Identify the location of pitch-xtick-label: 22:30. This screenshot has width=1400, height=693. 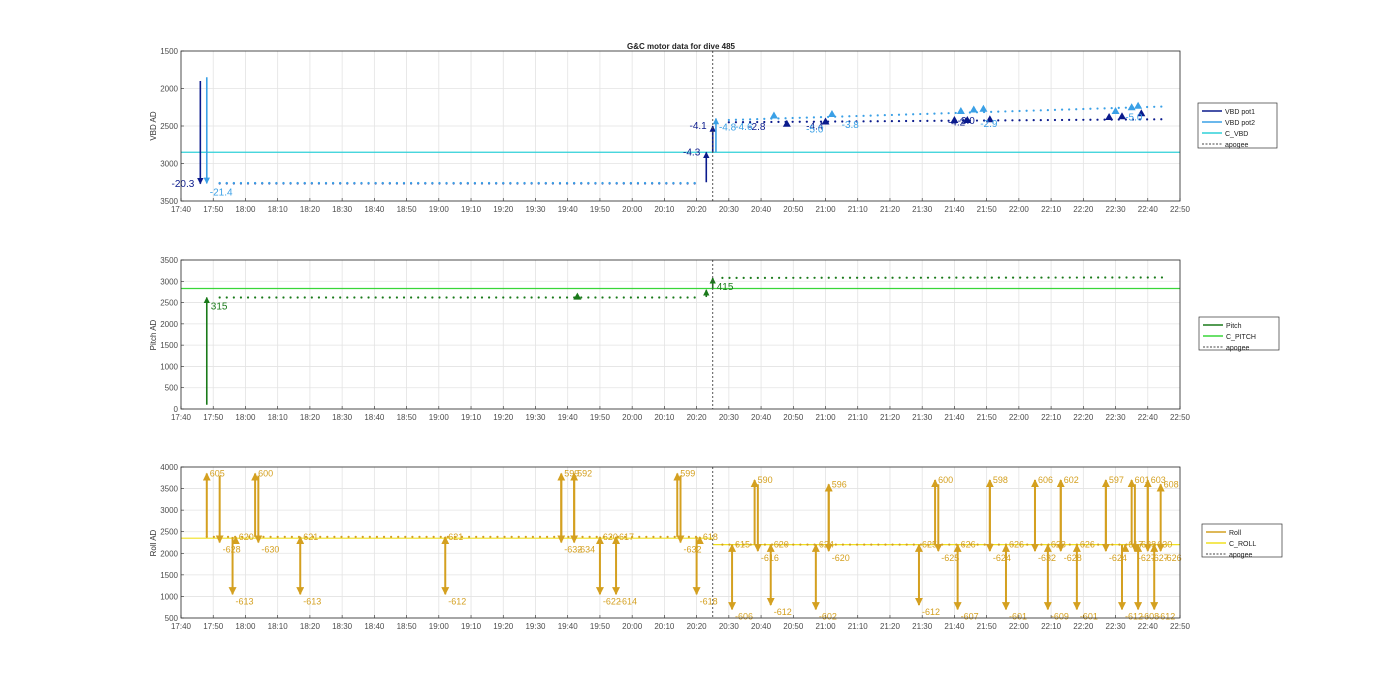
(1116, 417).